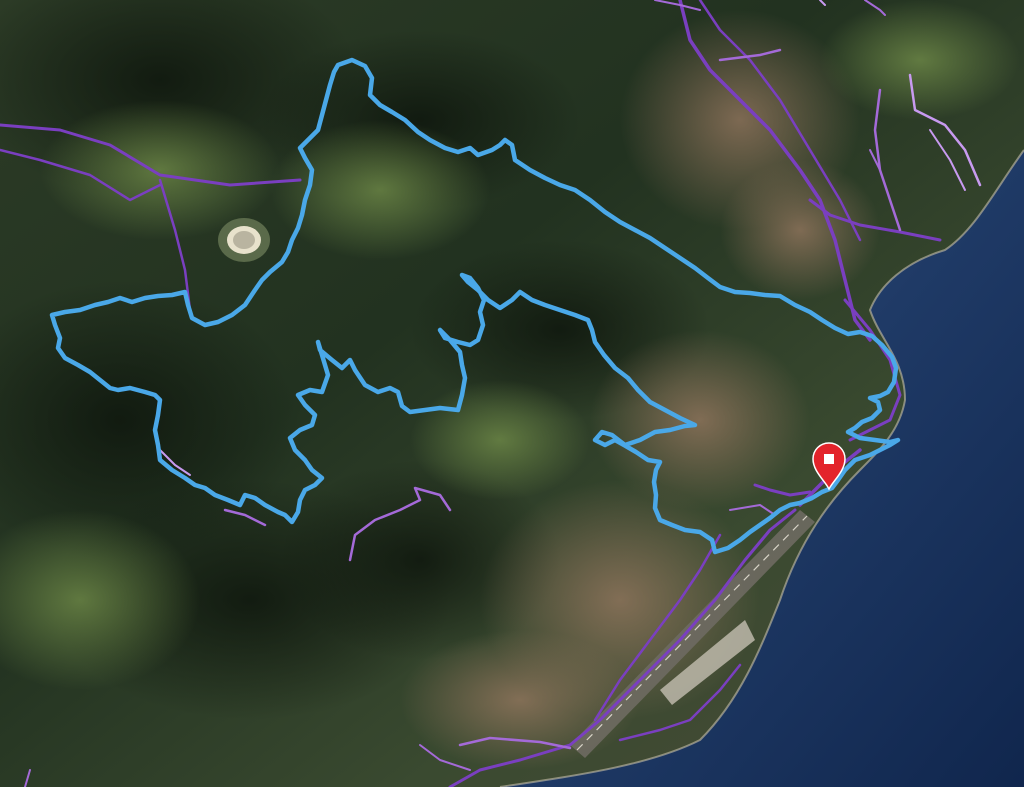 The image size is (1024, 787). I want to click on stop-square-icon, so click(829, 459).